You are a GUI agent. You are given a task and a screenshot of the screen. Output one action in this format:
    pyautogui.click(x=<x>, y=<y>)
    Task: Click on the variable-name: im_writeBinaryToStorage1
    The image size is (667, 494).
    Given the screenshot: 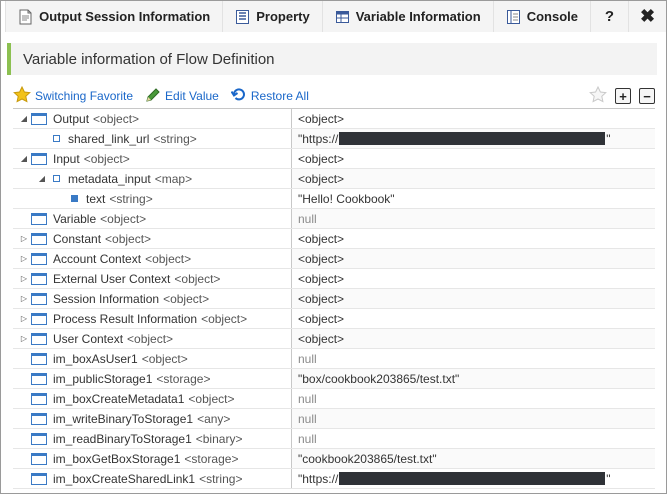 What is the action you would take?
    pyautogui.click(x=123, y=418)
    